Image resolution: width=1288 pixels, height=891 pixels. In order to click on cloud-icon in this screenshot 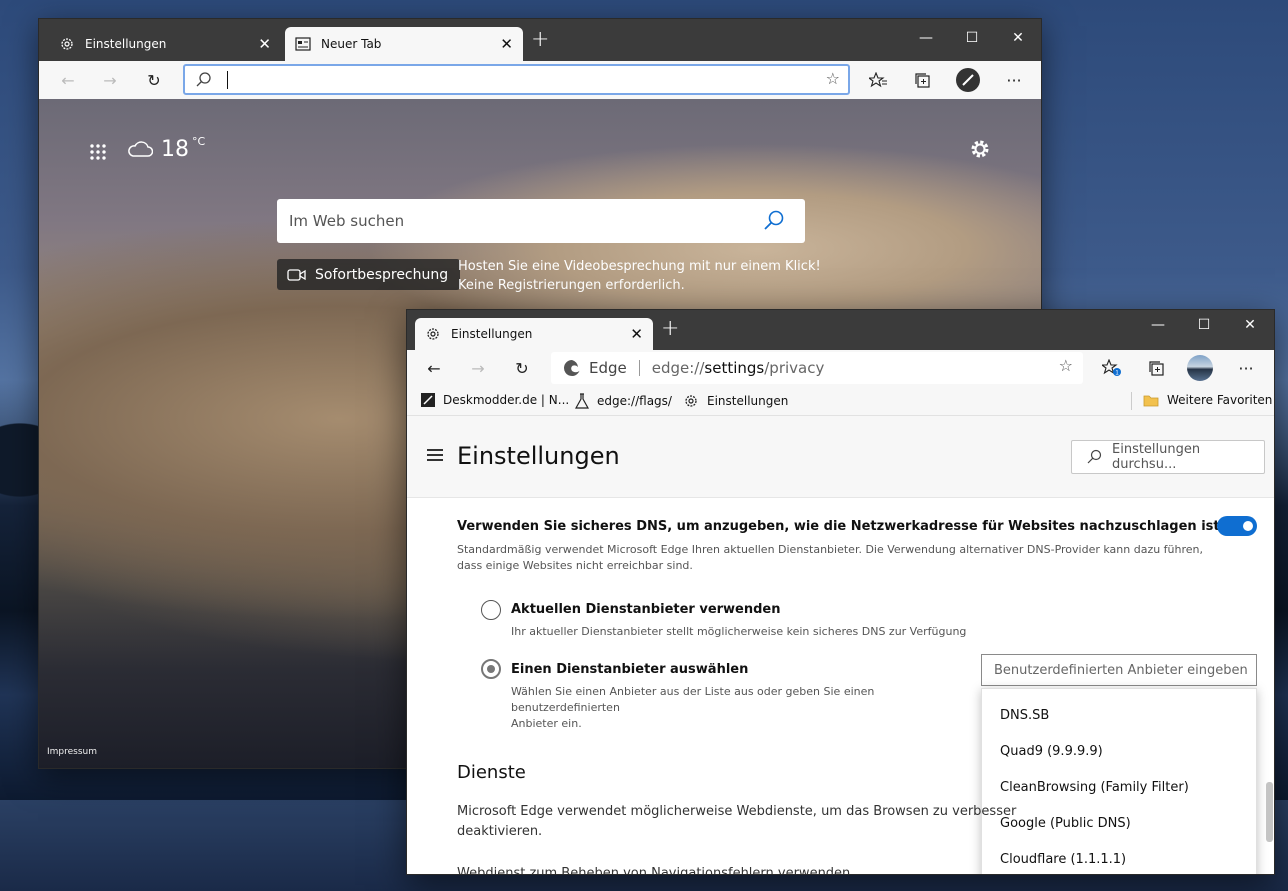, I will do `click(140, 150)`.